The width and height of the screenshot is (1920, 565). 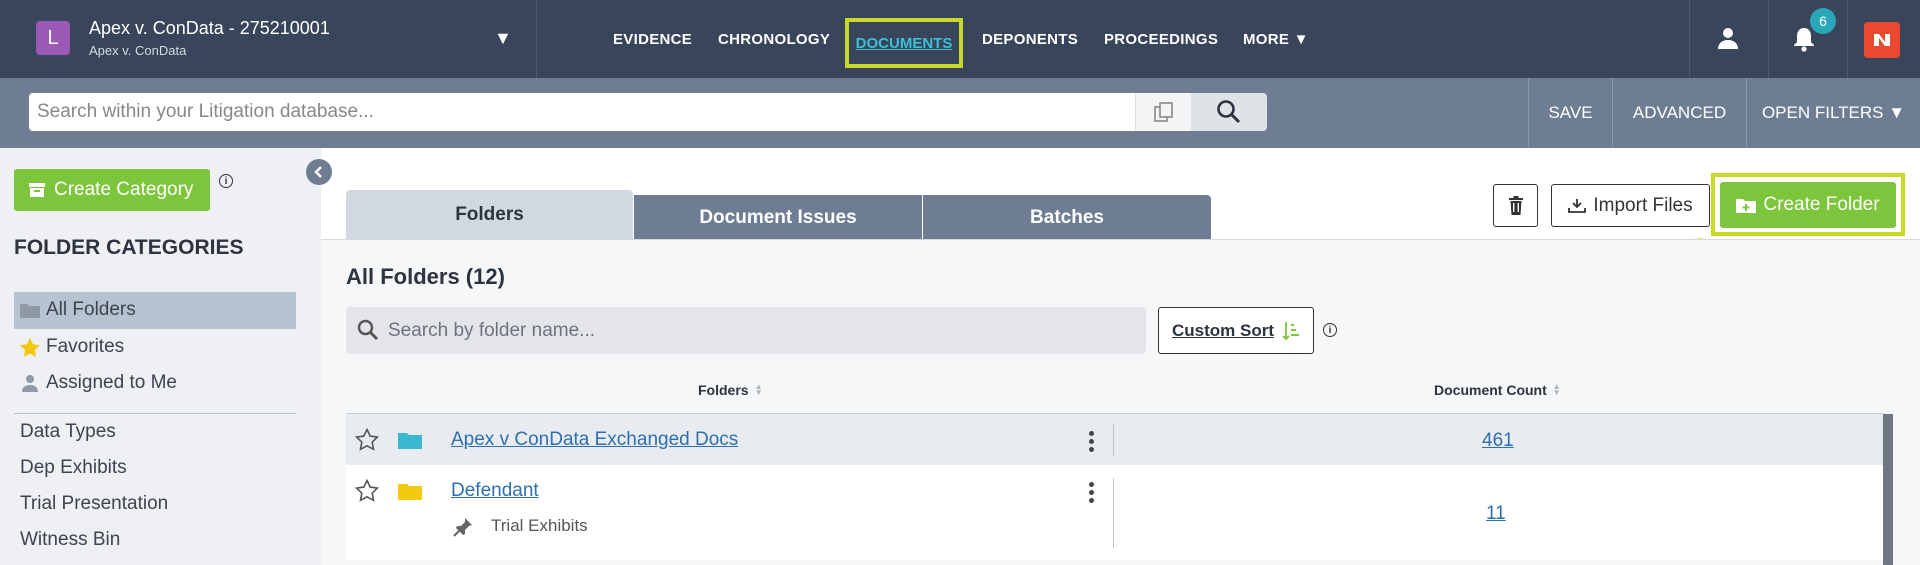 I want to click on folder-categories-heading: FOLDER CATEGORIES, so click(x=129, y=247).